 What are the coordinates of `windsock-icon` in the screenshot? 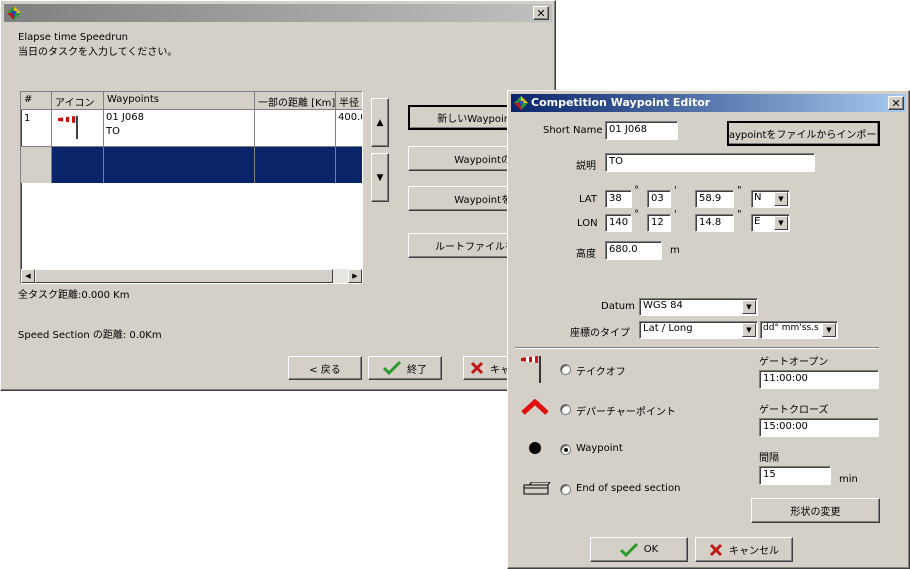 It's located at (531, 369).